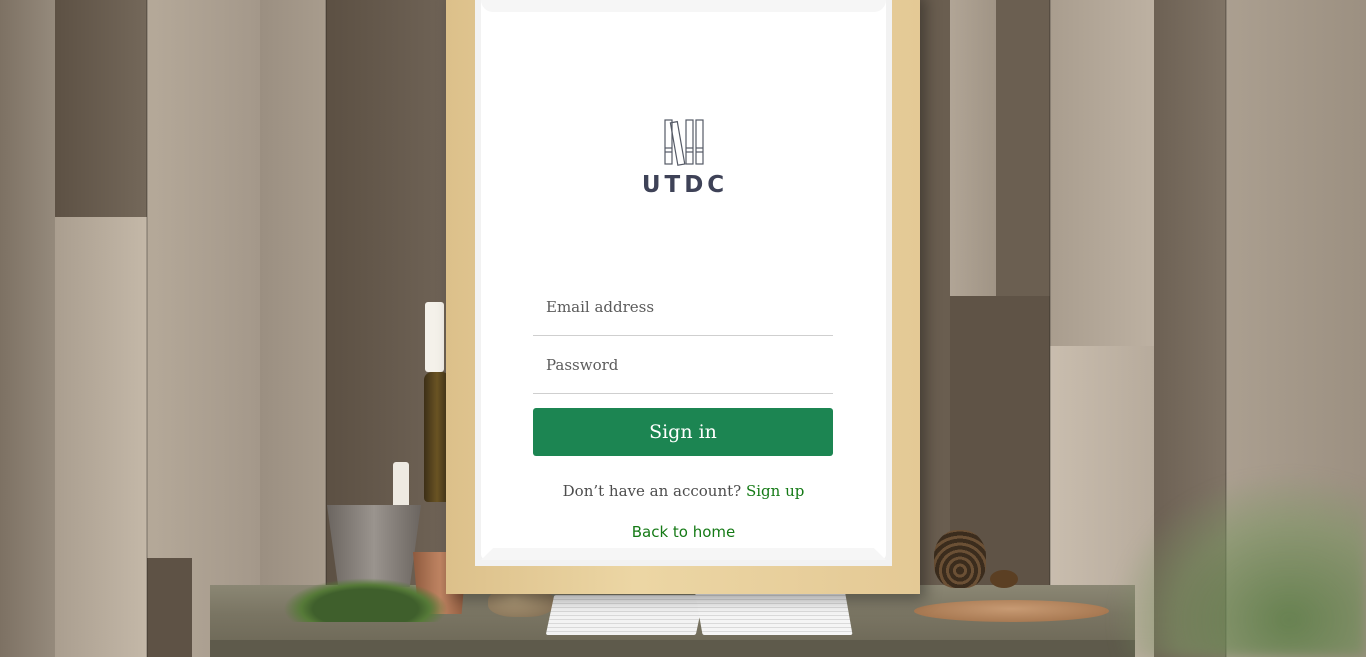 The image size is (1366, 657). I want to click on sign-in-button: Sign in, so click(683, 432).